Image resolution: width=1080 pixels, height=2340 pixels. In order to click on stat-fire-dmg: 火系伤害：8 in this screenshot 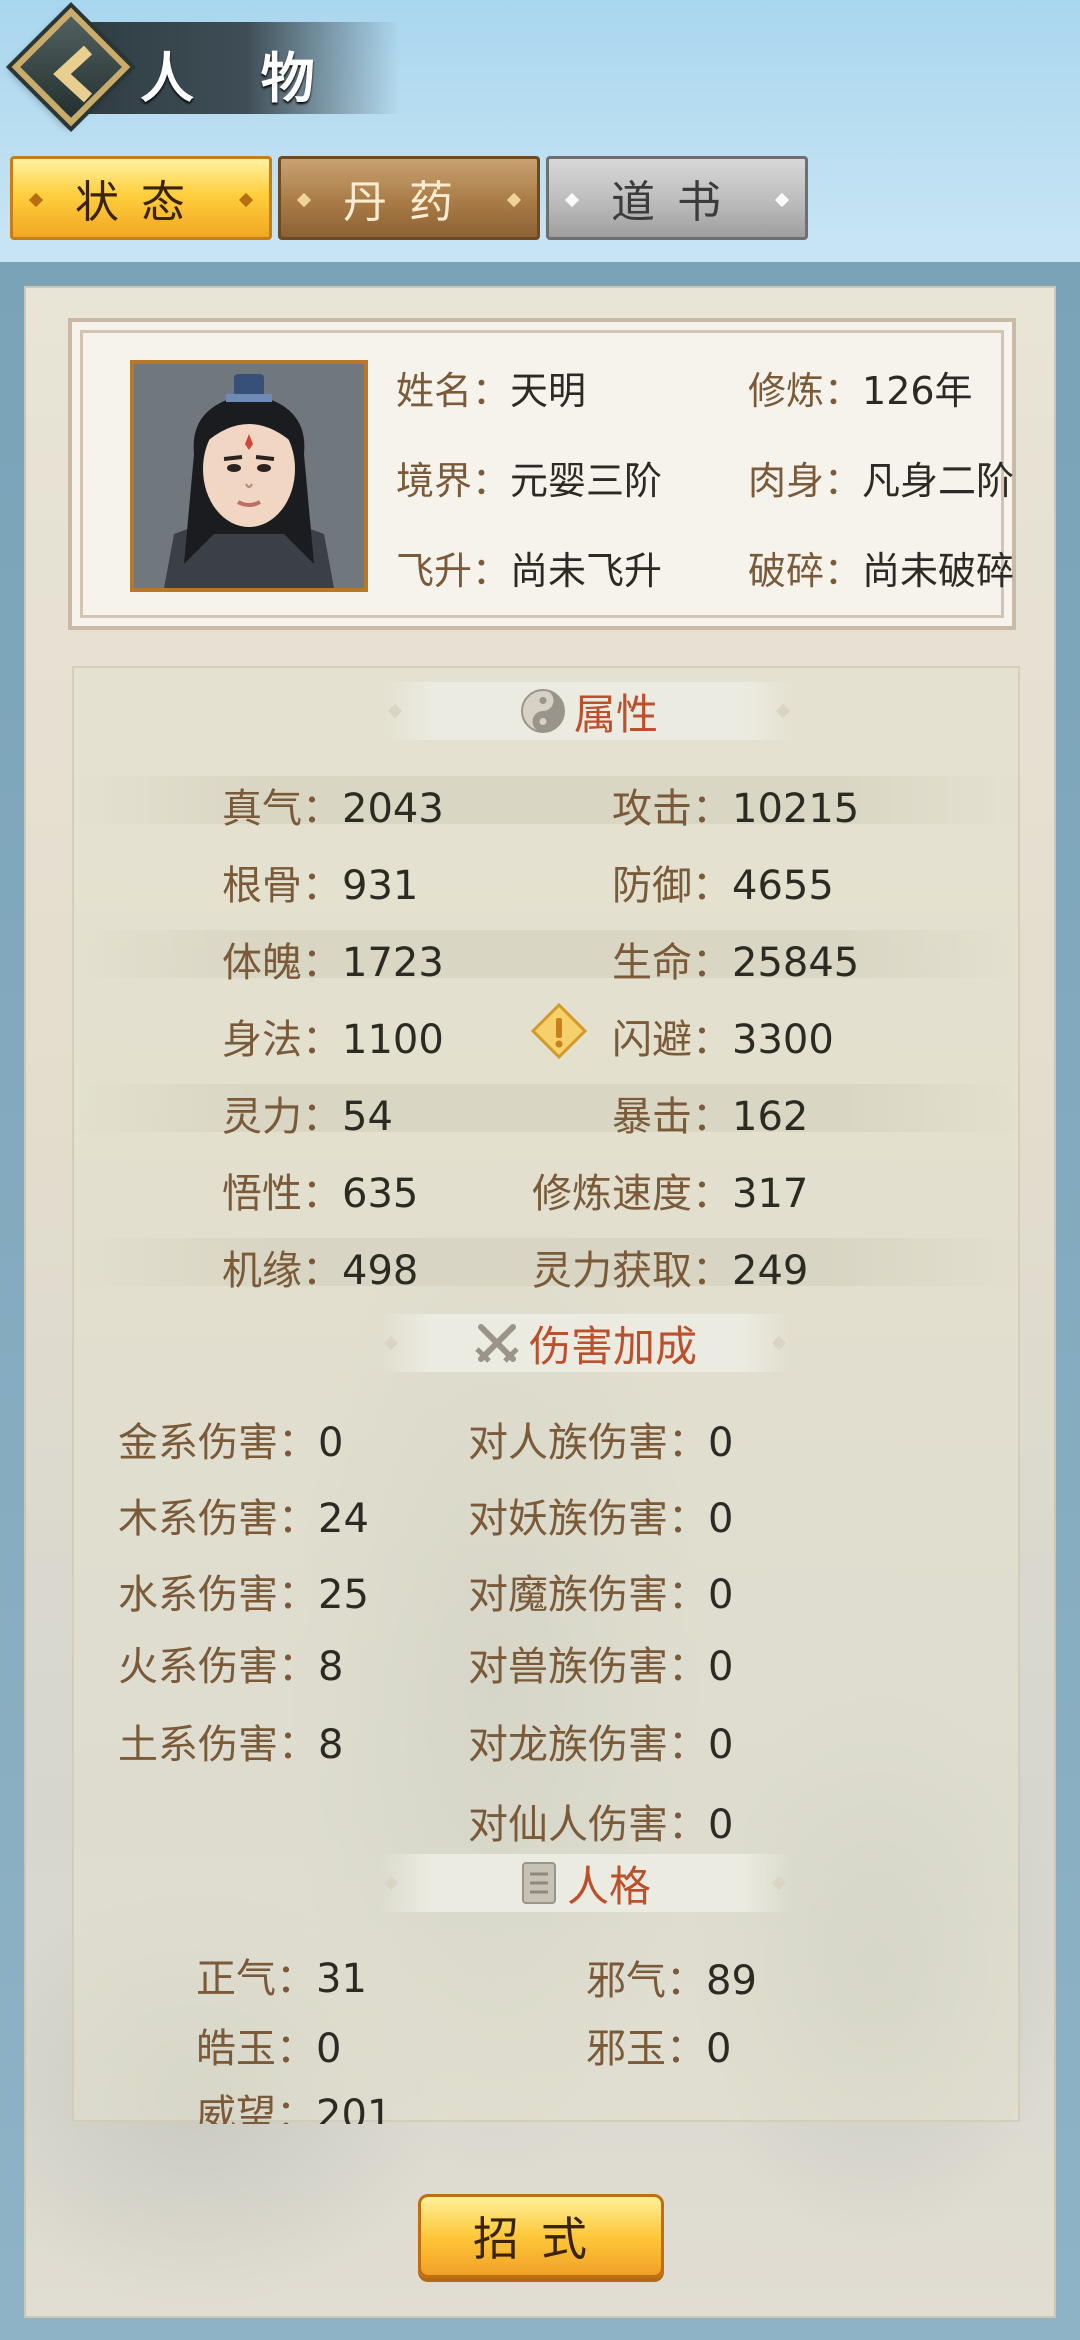, I will do `click(230, 1663)`.